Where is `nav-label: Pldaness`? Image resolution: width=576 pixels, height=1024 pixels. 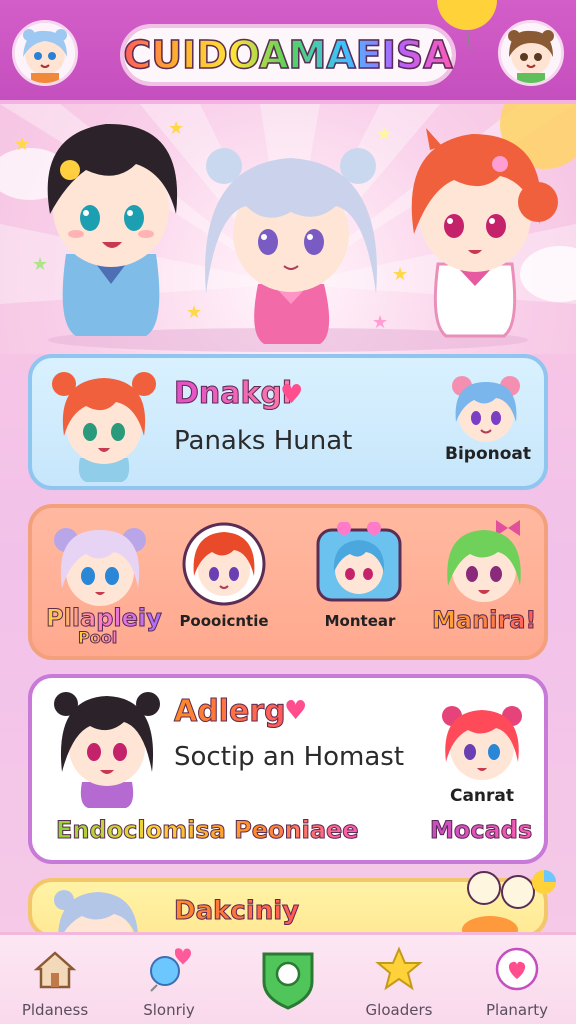 nav-label: Pldaness is located at coordinates (55, 1010).